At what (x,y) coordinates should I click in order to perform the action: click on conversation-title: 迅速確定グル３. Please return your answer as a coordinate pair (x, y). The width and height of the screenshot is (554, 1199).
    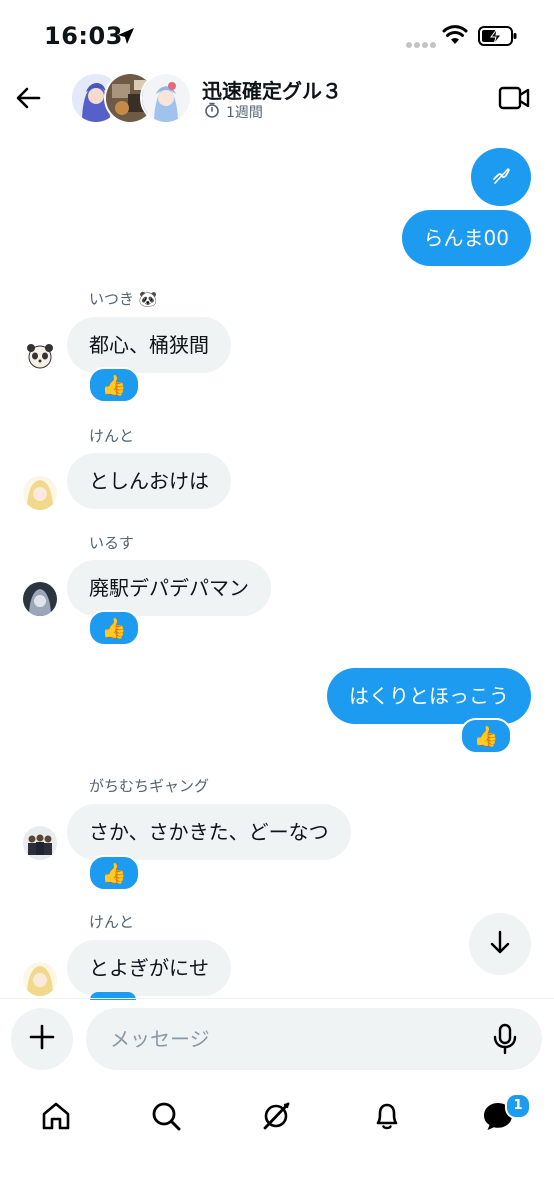
    Looking at the image, I should click on (272, 89).